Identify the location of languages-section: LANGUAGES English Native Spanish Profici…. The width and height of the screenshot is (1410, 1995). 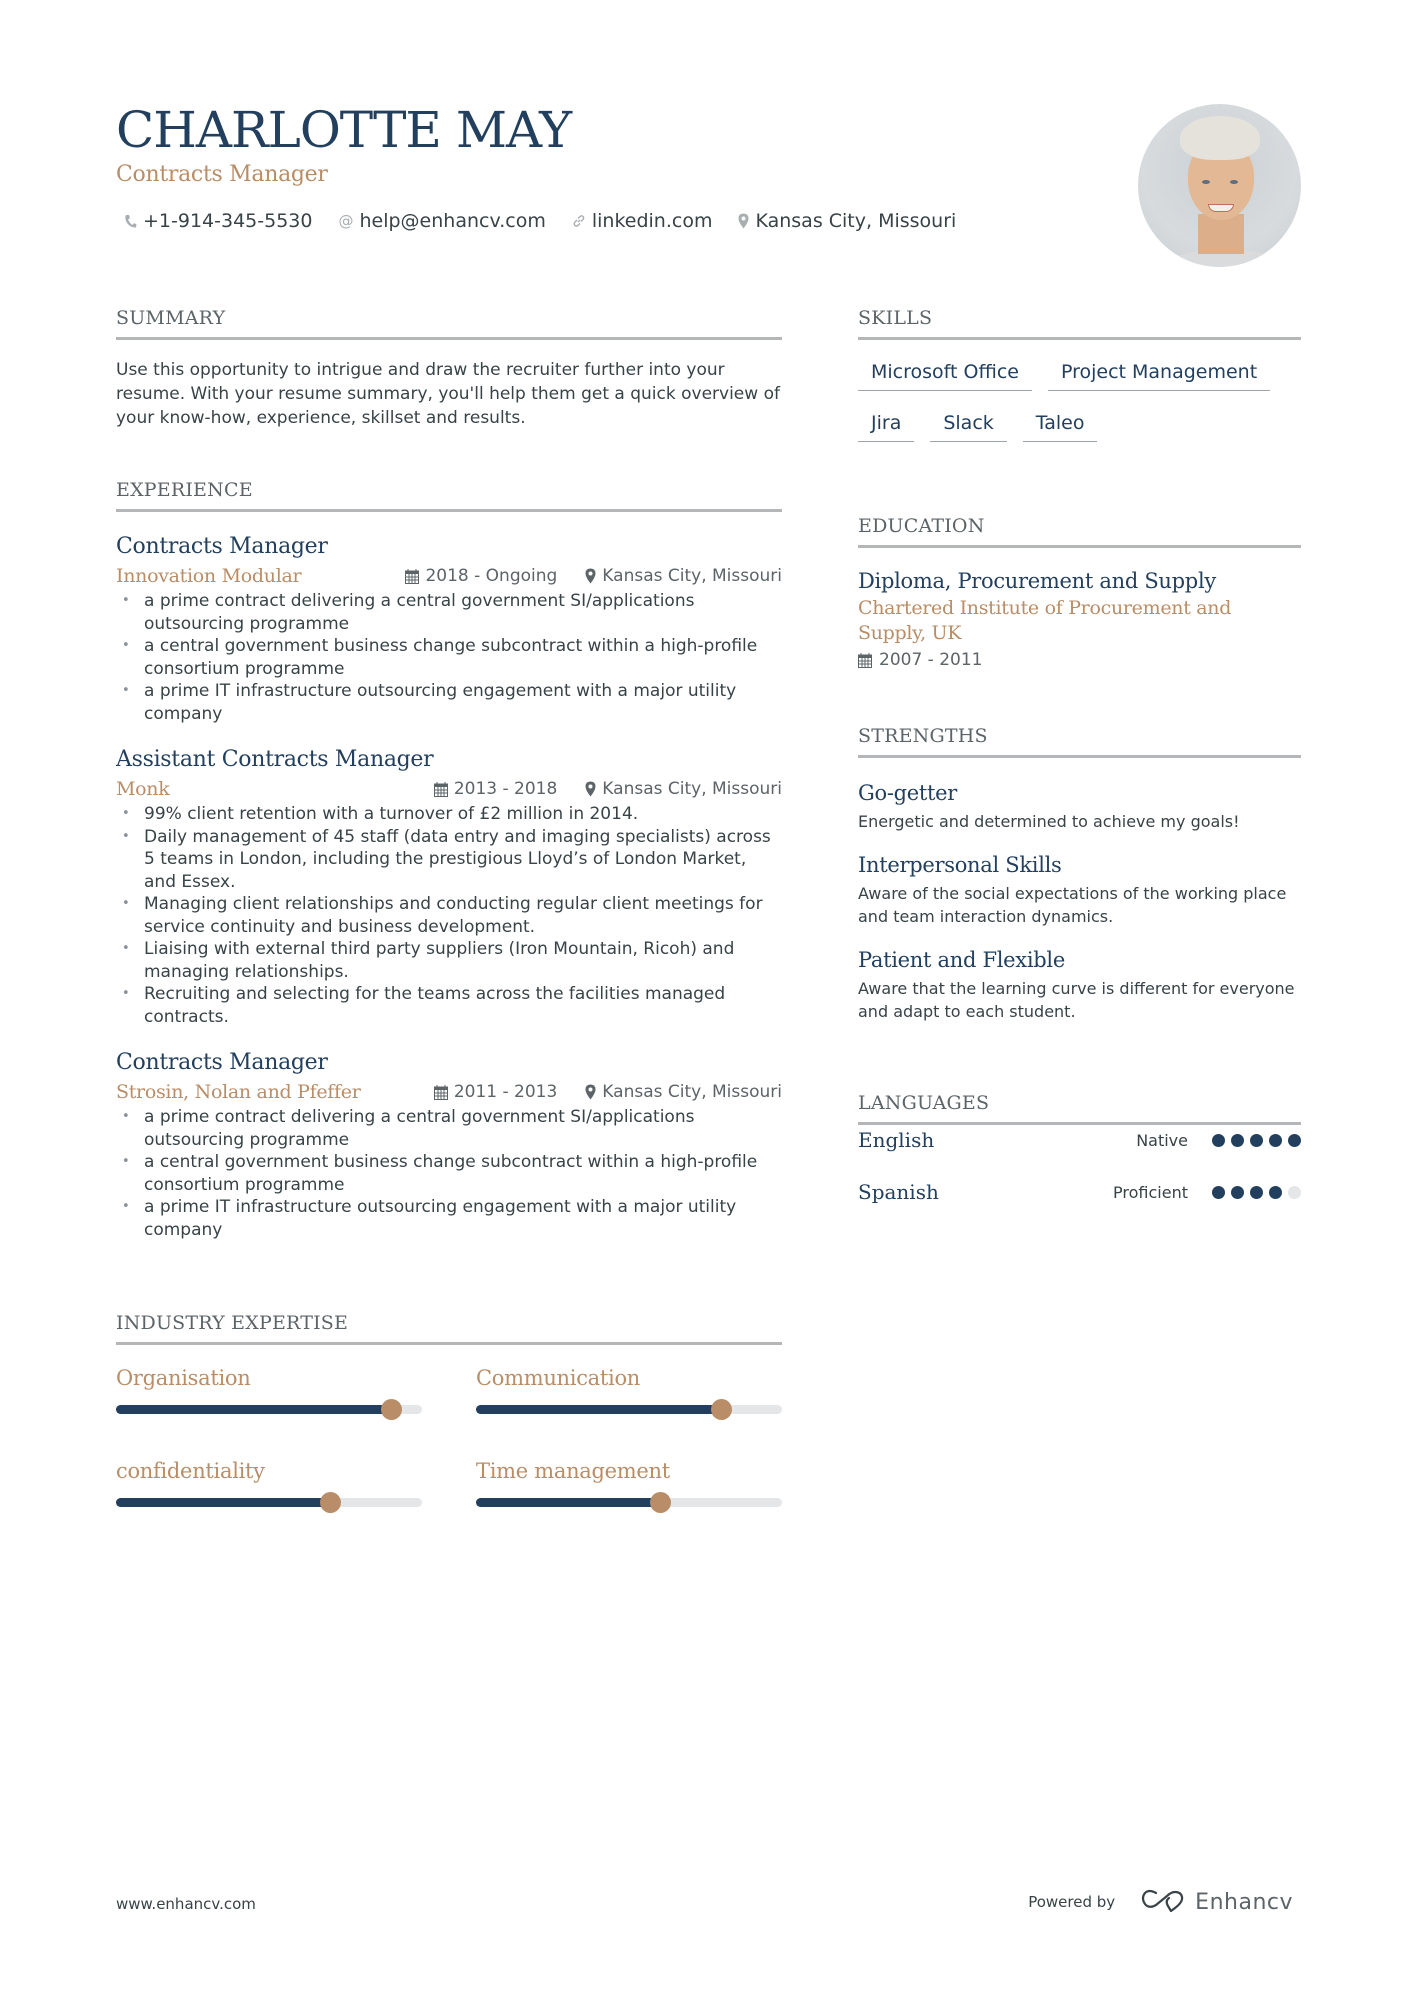
(1079, 1148).